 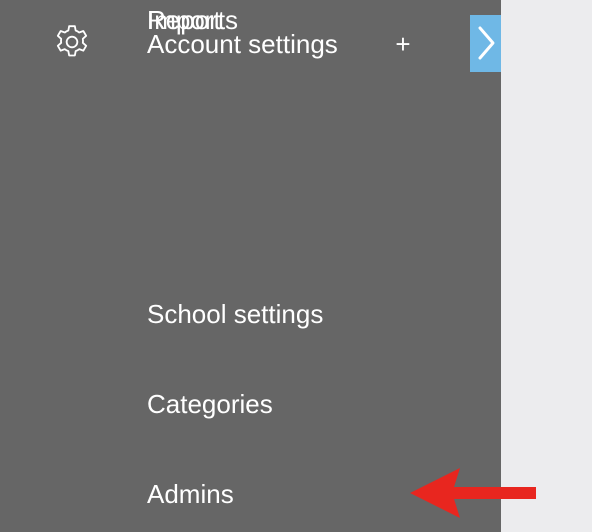 I want to click on arrow-left-icon, so click(x=473, y=493).